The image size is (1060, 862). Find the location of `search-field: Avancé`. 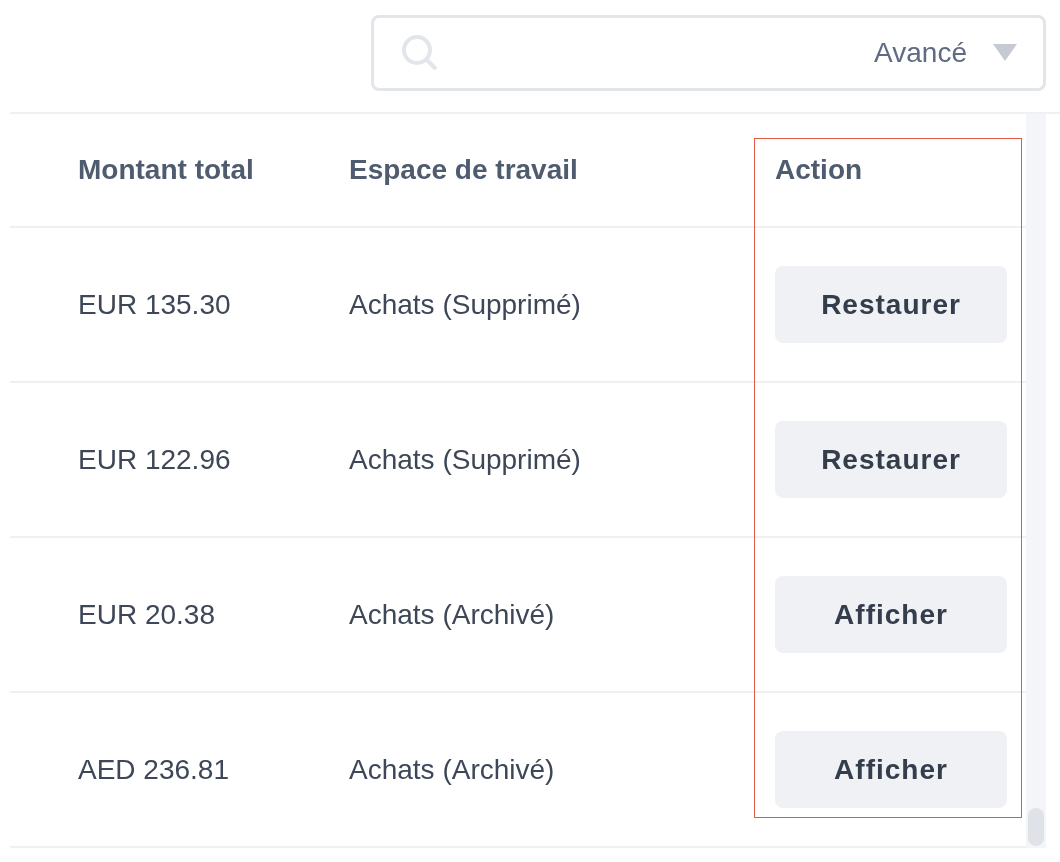

search-field: Avancé is located at coordinates (708, 53).